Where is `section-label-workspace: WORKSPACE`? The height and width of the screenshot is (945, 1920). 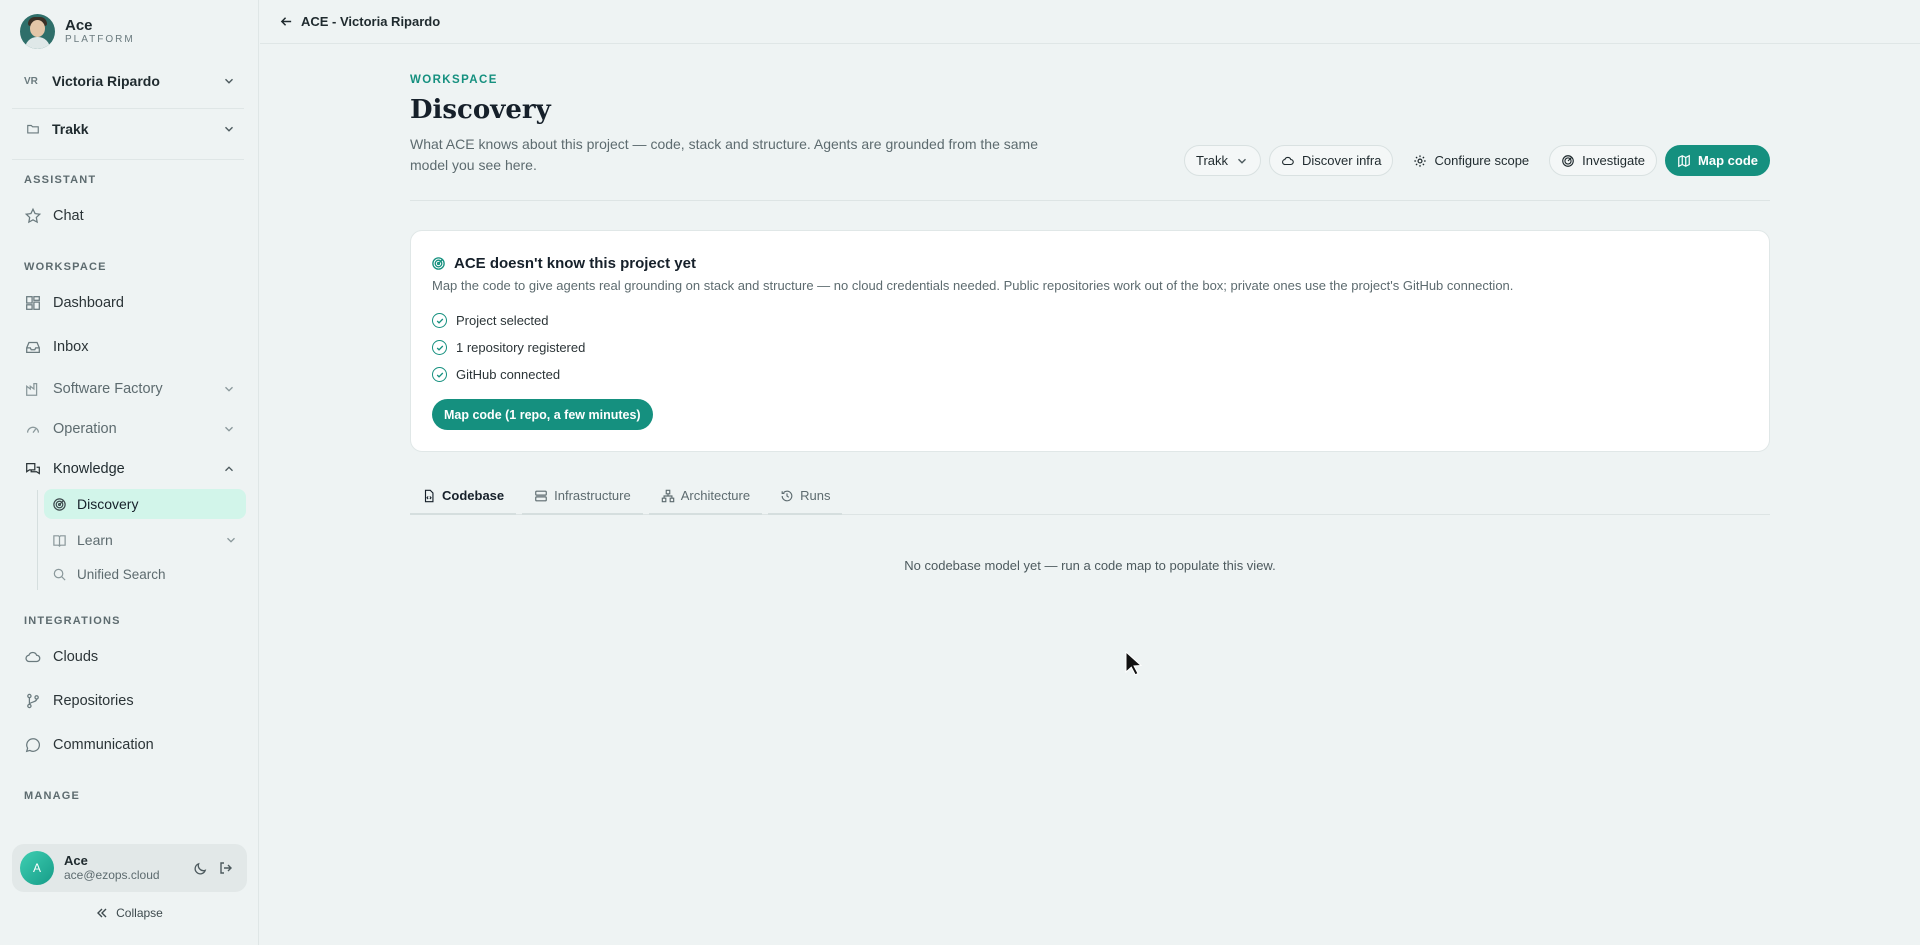 section-label-workspace: WORKSPACE is located at coordinates (65, 267).